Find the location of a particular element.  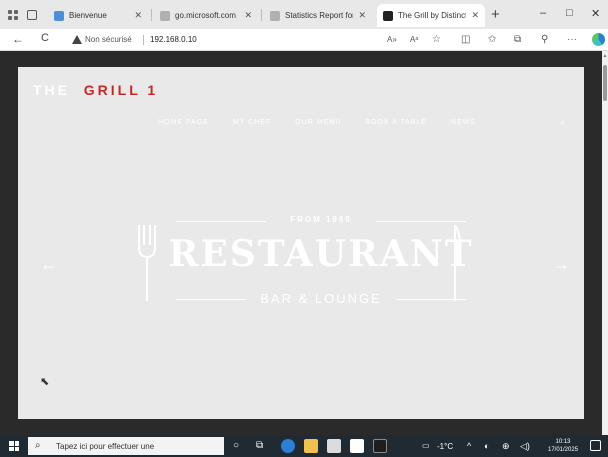

taskbar-search-input: ⌕ Tapez ici pour effectuer une is located at coordinates (126, 446).